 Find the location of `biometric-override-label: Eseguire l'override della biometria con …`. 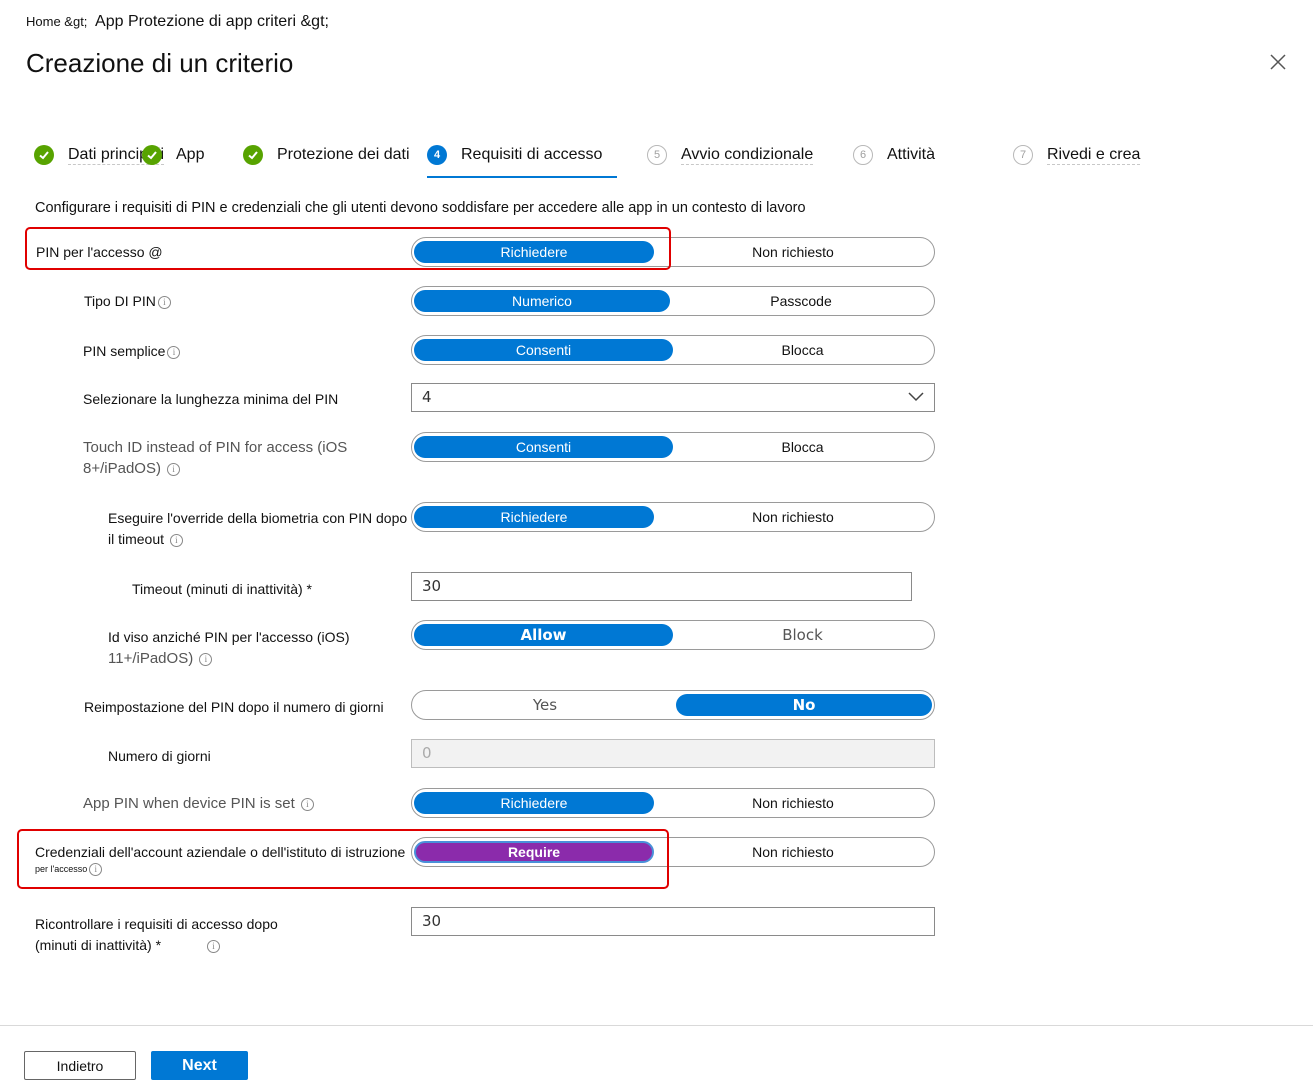

biometric-override-label: Eseguire l'override della biometria con … is located at coordinates (257, 529).